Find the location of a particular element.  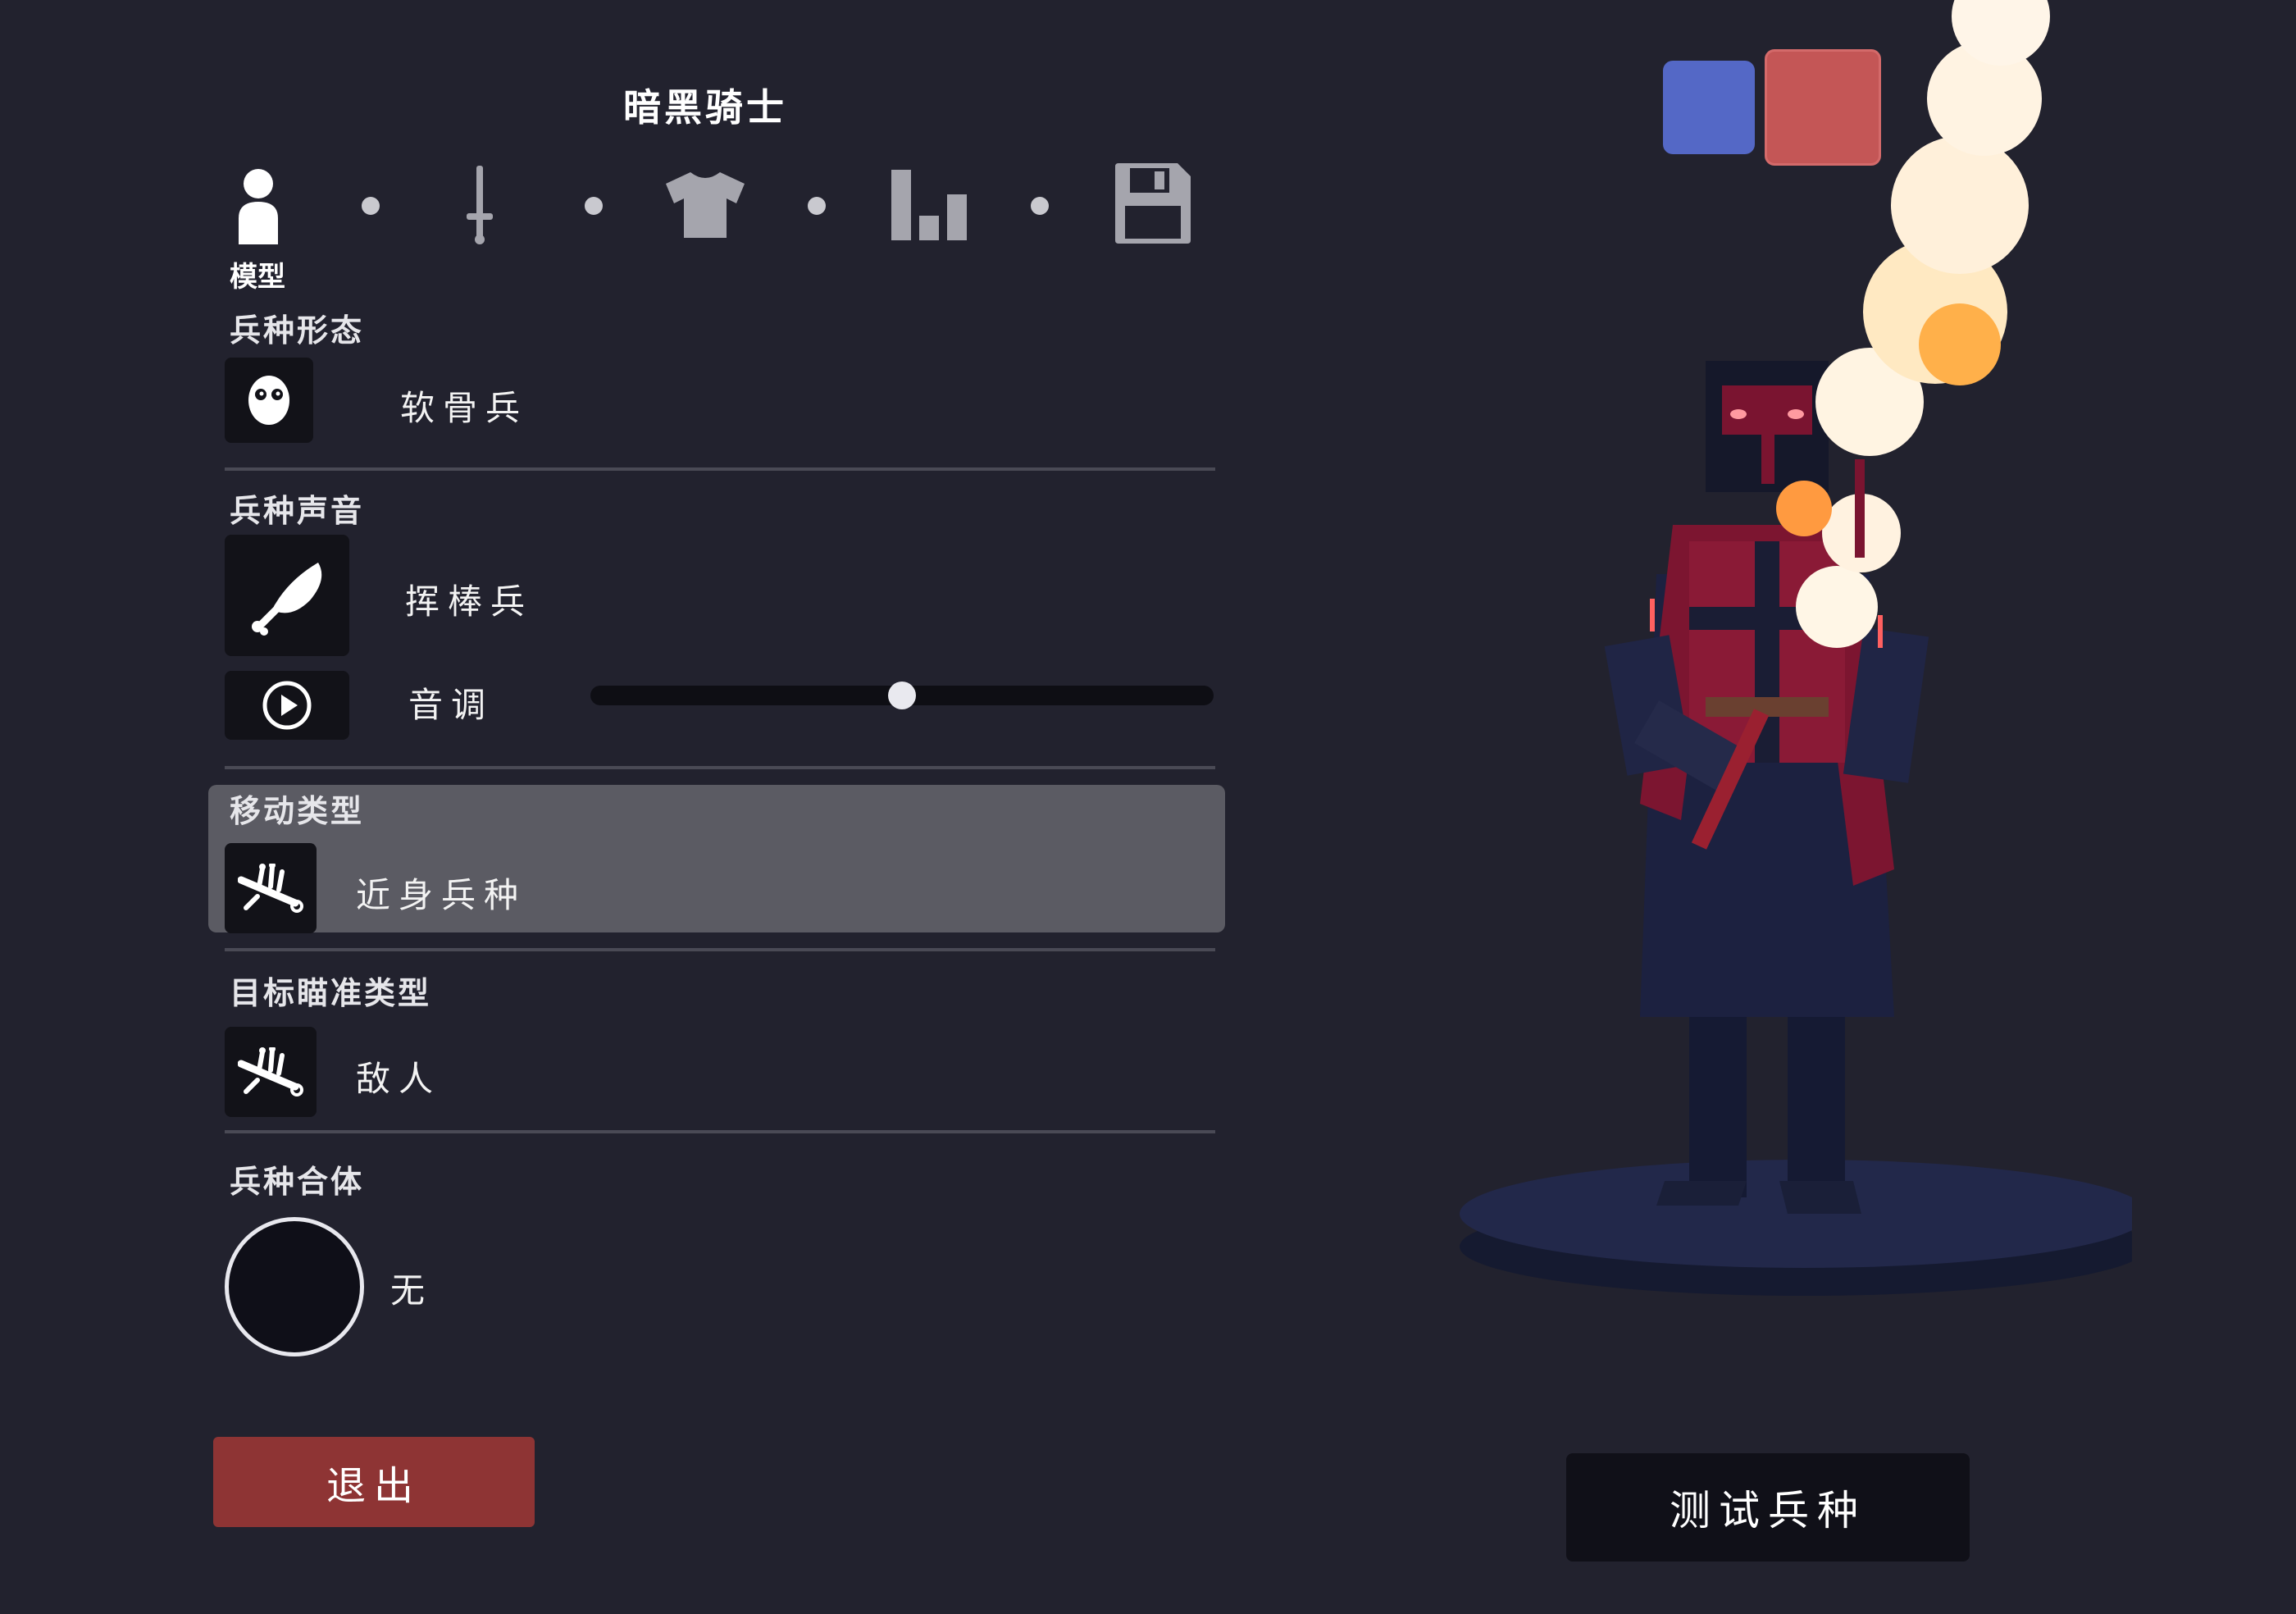

pitch-play-button is located at coordinates (287, 705).